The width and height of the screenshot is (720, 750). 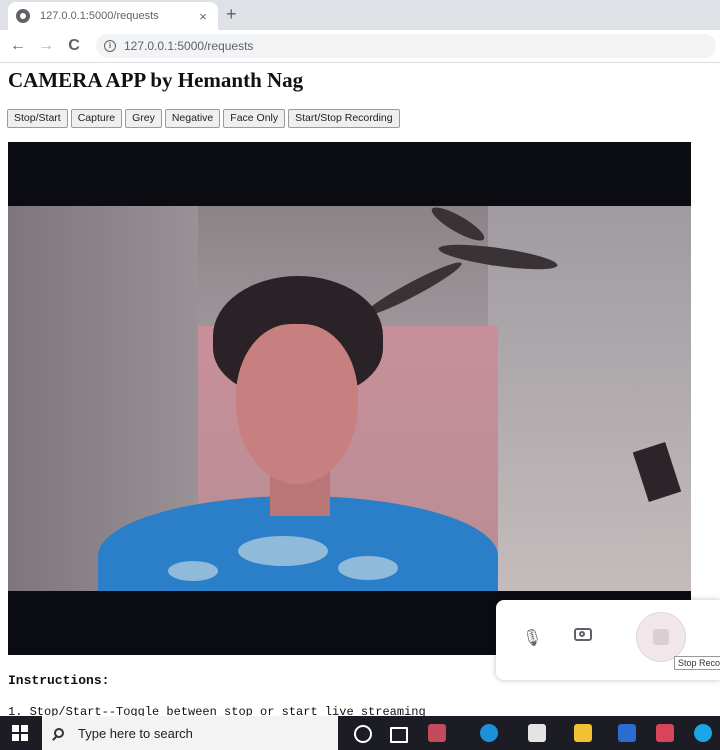 What do you see at coordinates (110, 46) in the screenshot?
I see `site-info-icon: i` at bounding box center [110, 46].